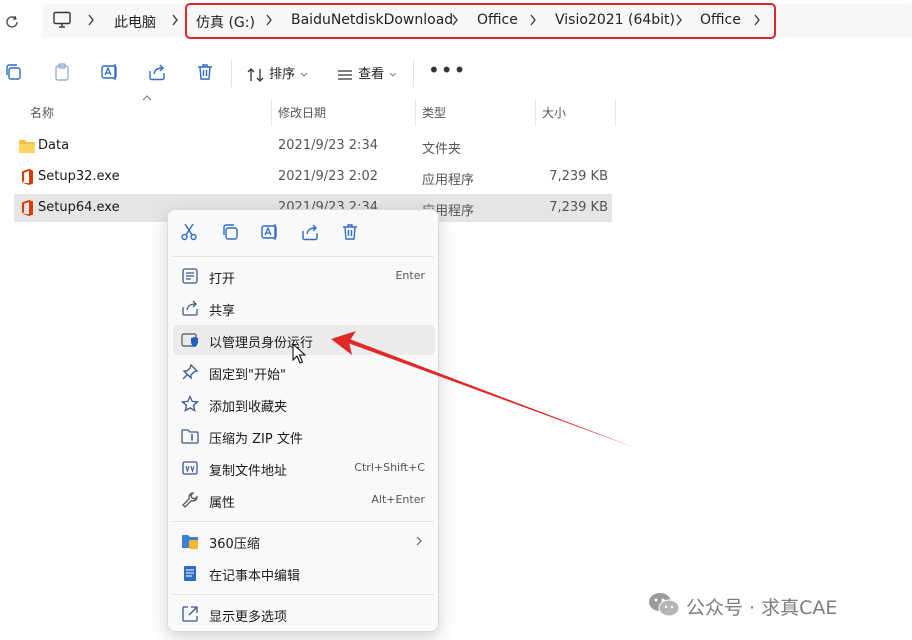 The height and width of the screenshot is (640, 912). What do you see at coordinates (190, 436) in the screenshot?
I see `zip-icon` at bounding box center [190, 436].